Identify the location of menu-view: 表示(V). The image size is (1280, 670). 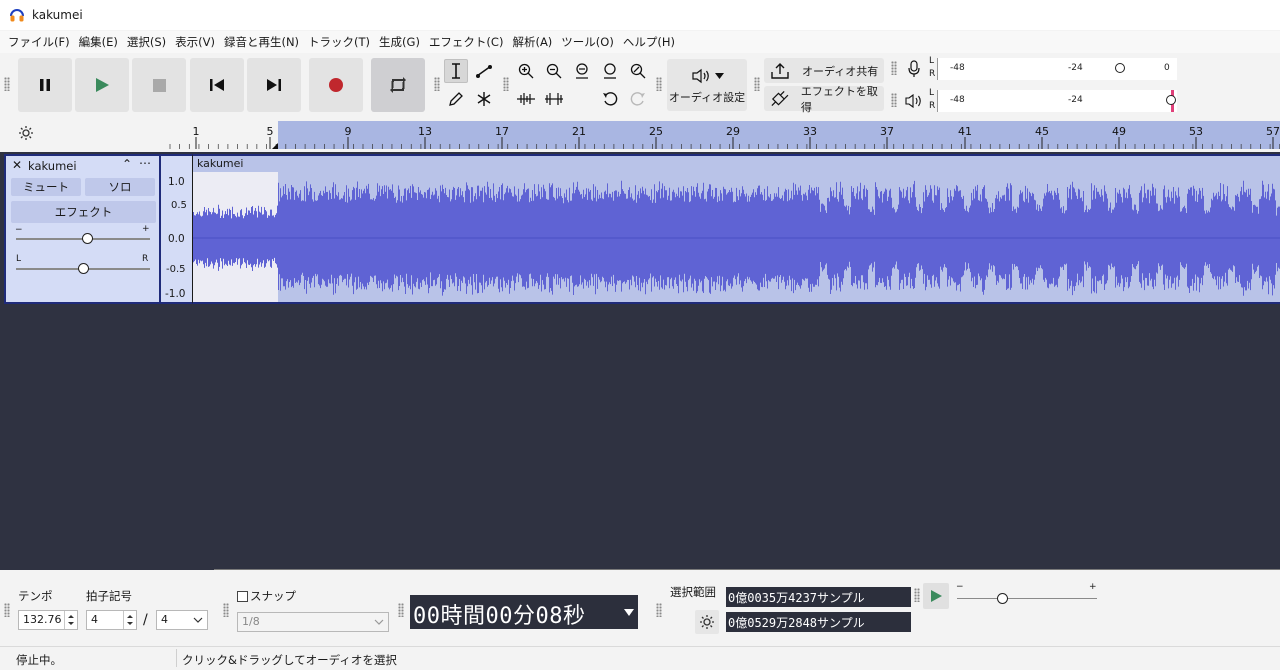
(195, 42).